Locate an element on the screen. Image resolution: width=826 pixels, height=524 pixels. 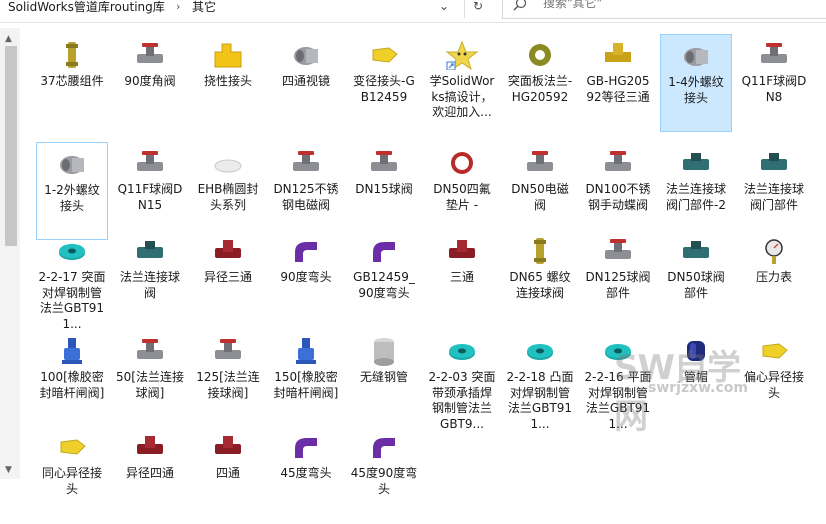
file-item: 偏心异径接头 is located at coordinates (774, 379).